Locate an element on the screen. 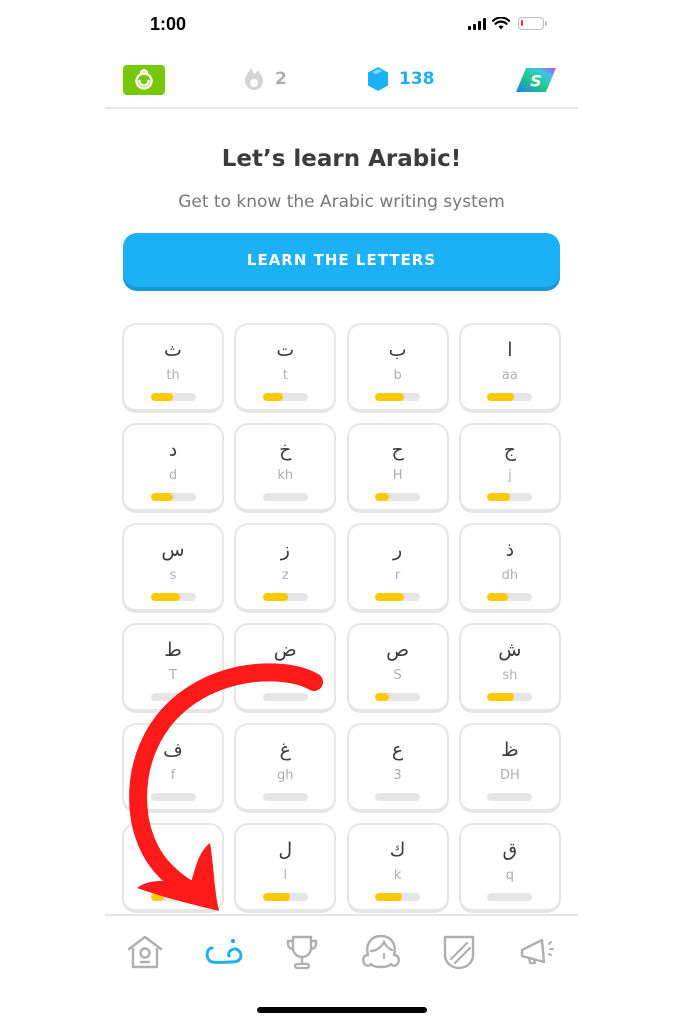  letter-card: ذ dh is located at coordinates (509, 568).